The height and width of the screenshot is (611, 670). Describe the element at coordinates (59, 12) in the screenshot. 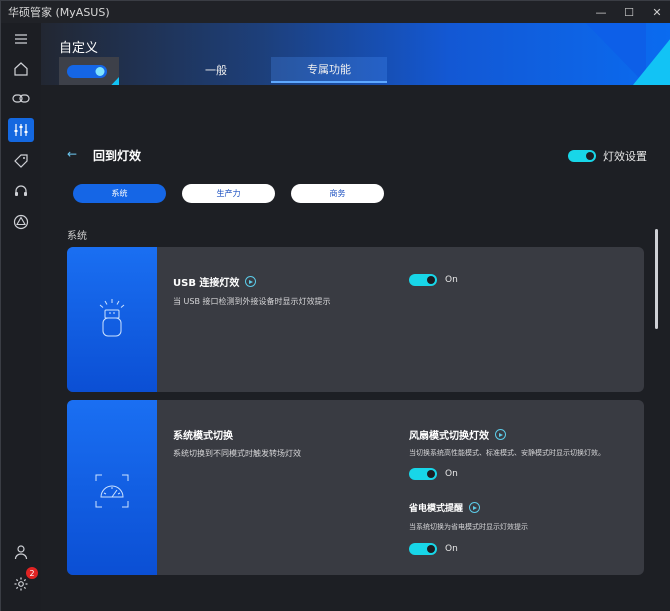

I see `window-title: 华硕管家 (MyASUS)` at that location.